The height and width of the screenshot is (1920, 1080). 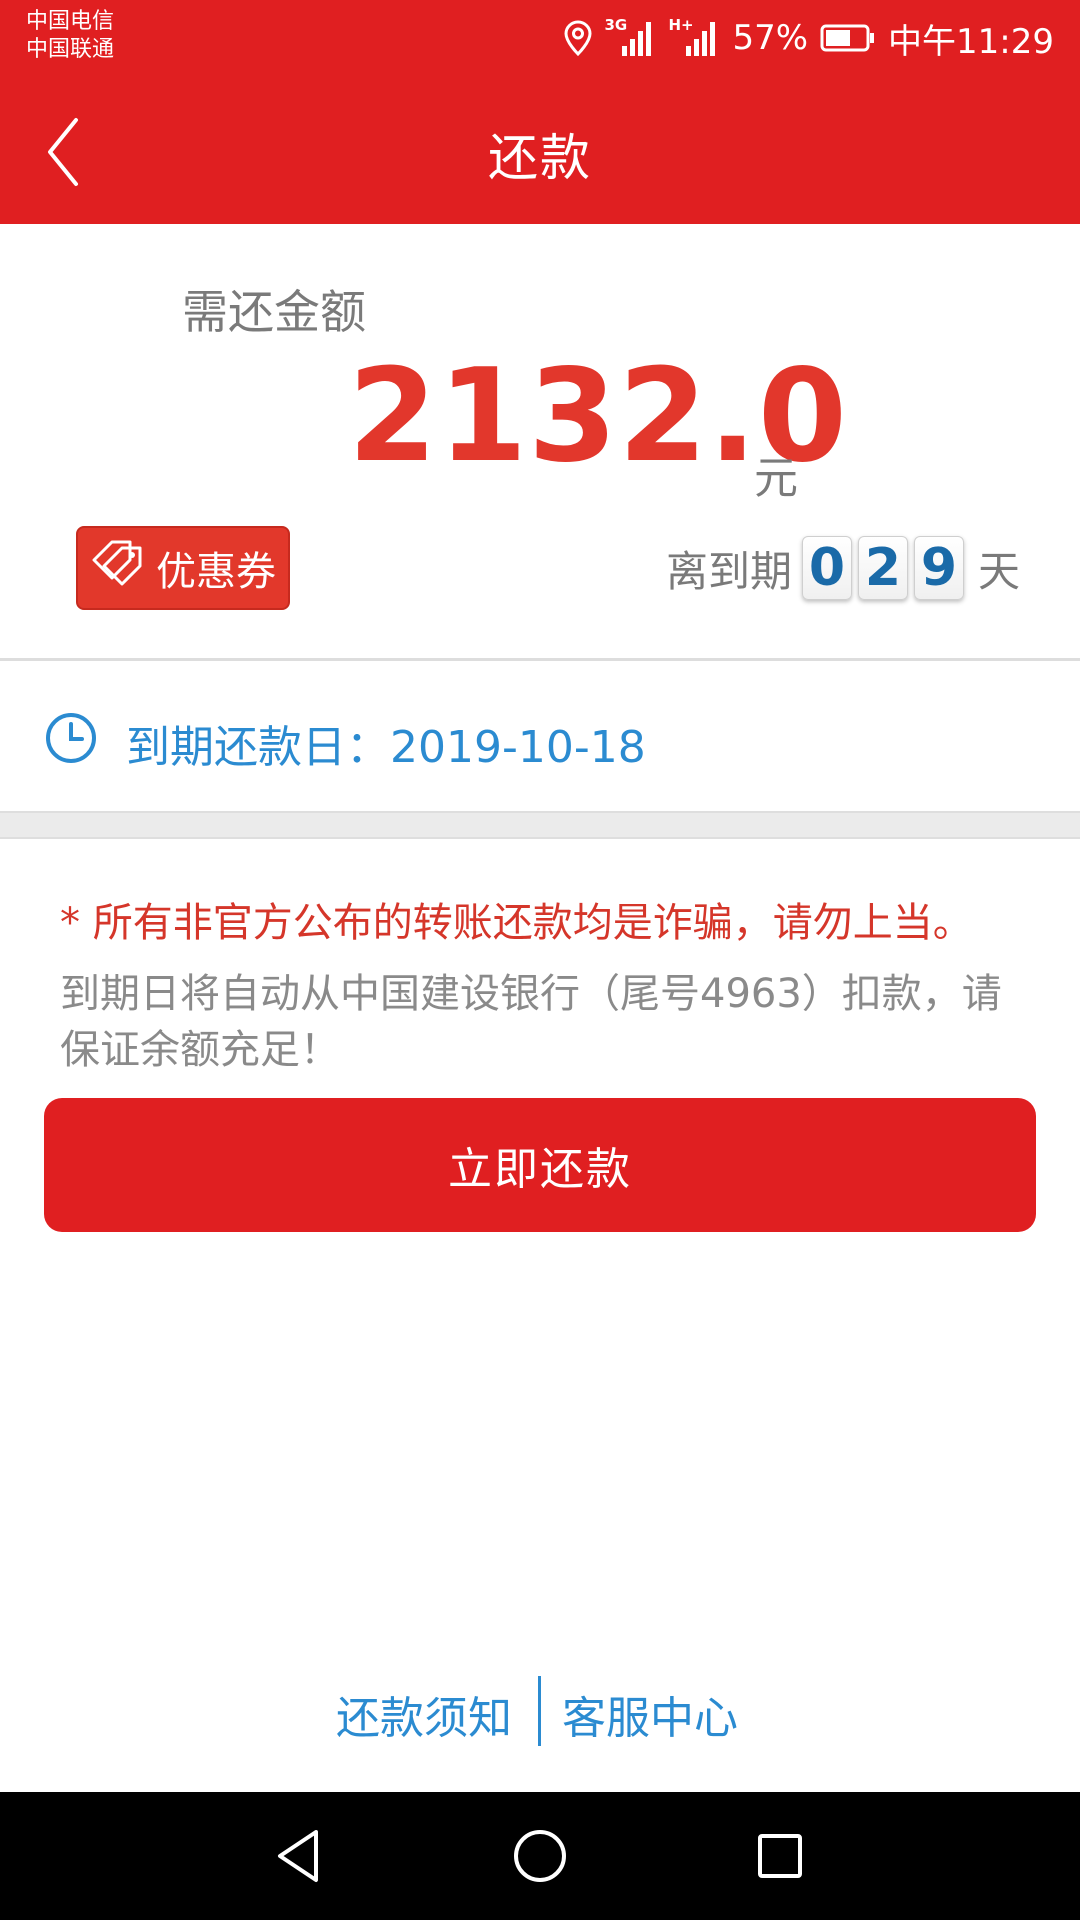 I want to click on location-icon, so click(x=578, y=38).